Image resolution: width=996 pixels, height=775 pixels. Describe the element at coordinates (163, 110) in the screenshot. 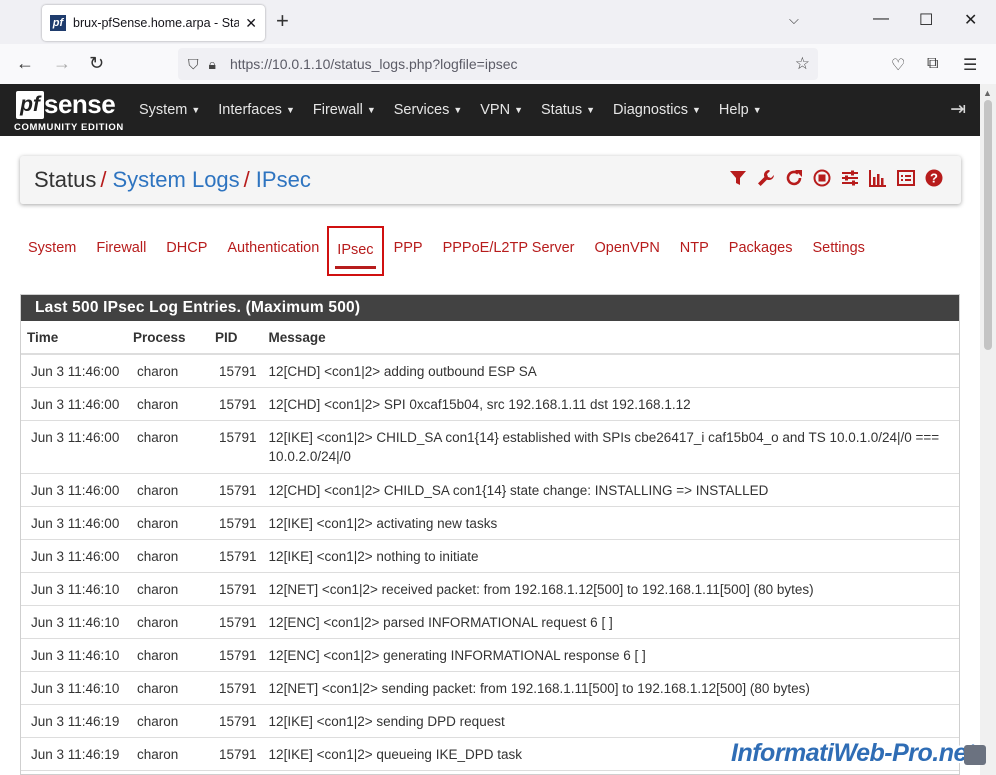

I see `menu-label: System` at that location.